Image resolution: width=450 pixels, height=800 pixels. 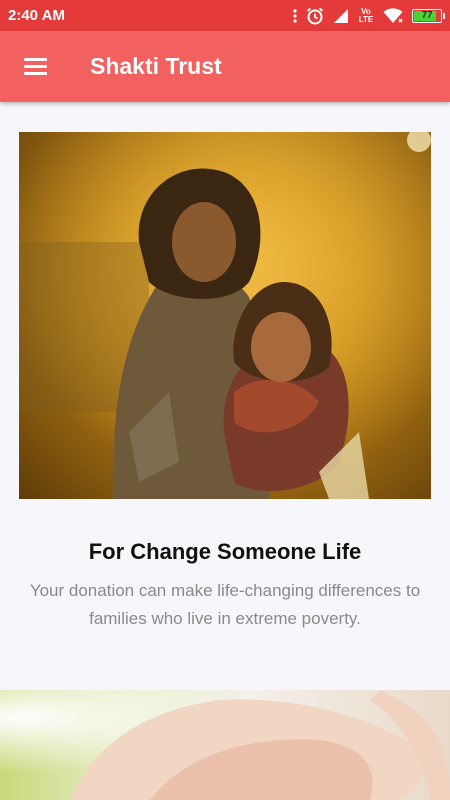 What do you see at coordinates (366, 15) in the screenshot?
I see `volte-icon: Vo LTE` at bounding box center [366, 15].